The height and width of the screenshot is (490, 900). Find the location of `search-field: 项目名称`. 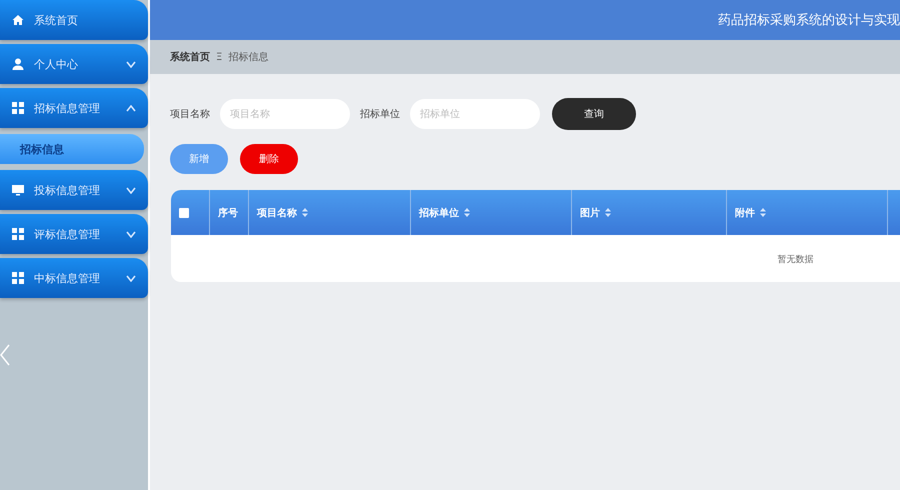

search-field: 项目名称 is located at coordinates (285, 114).